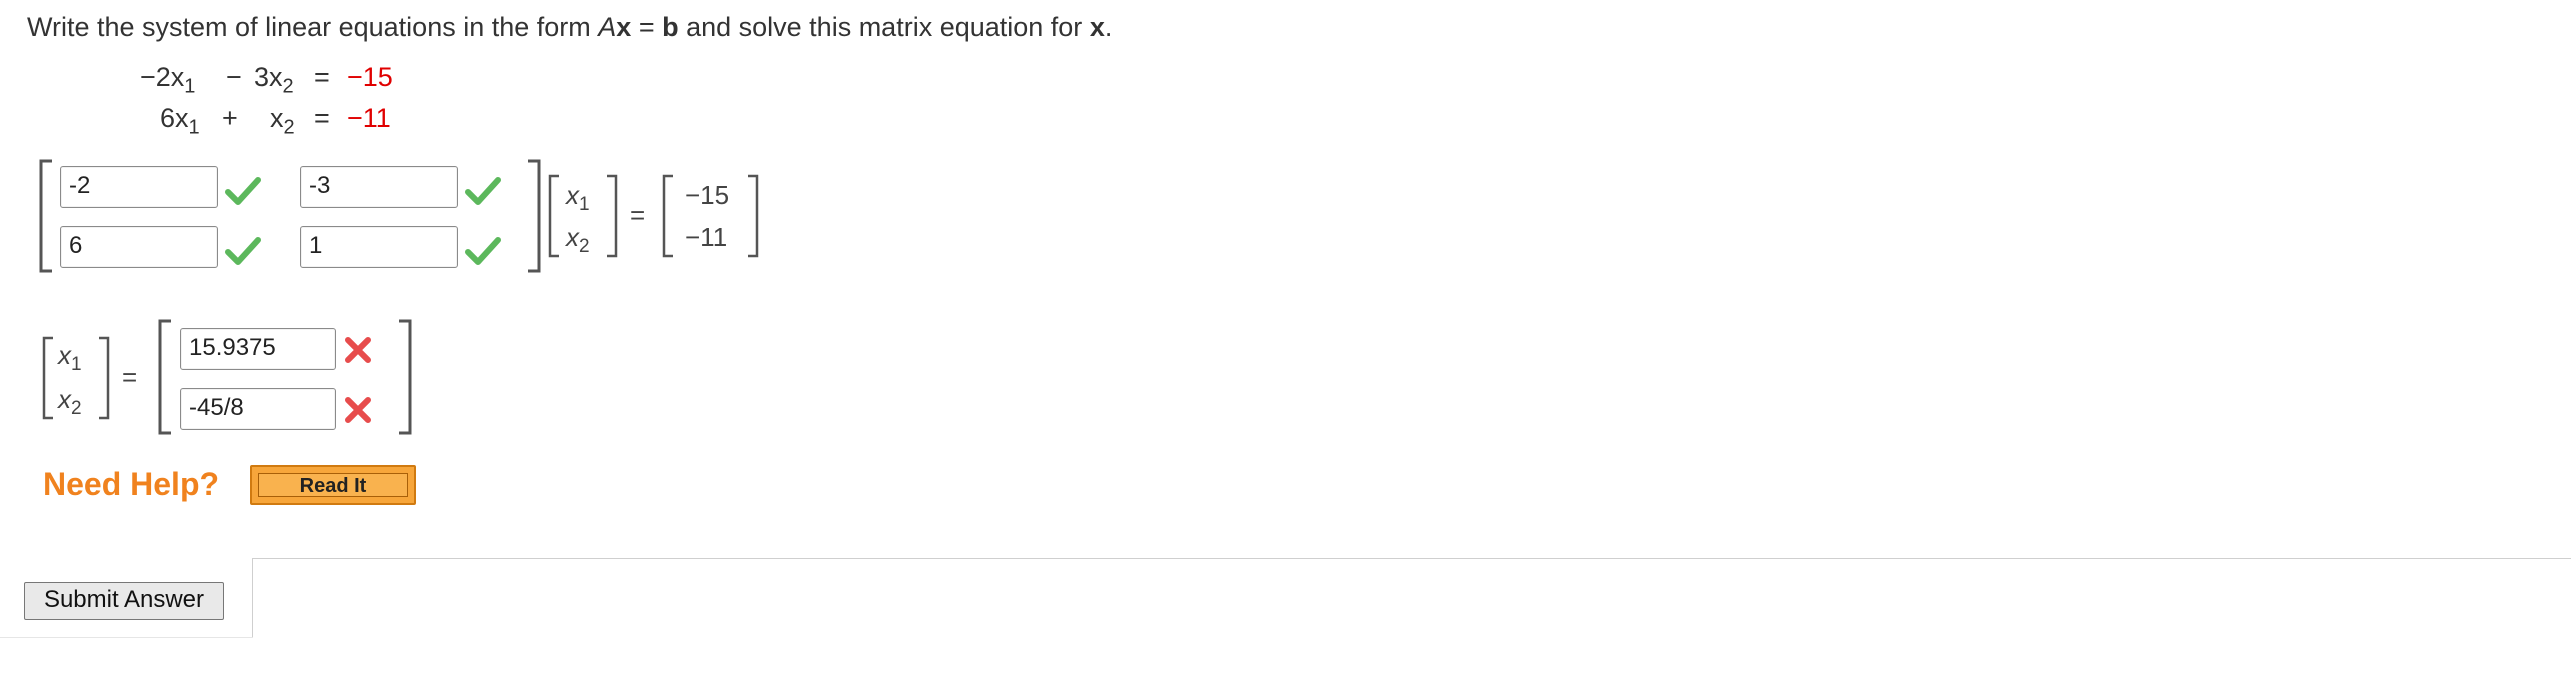  I want to click on matrix-a-left-bracket, so click(45, 216).